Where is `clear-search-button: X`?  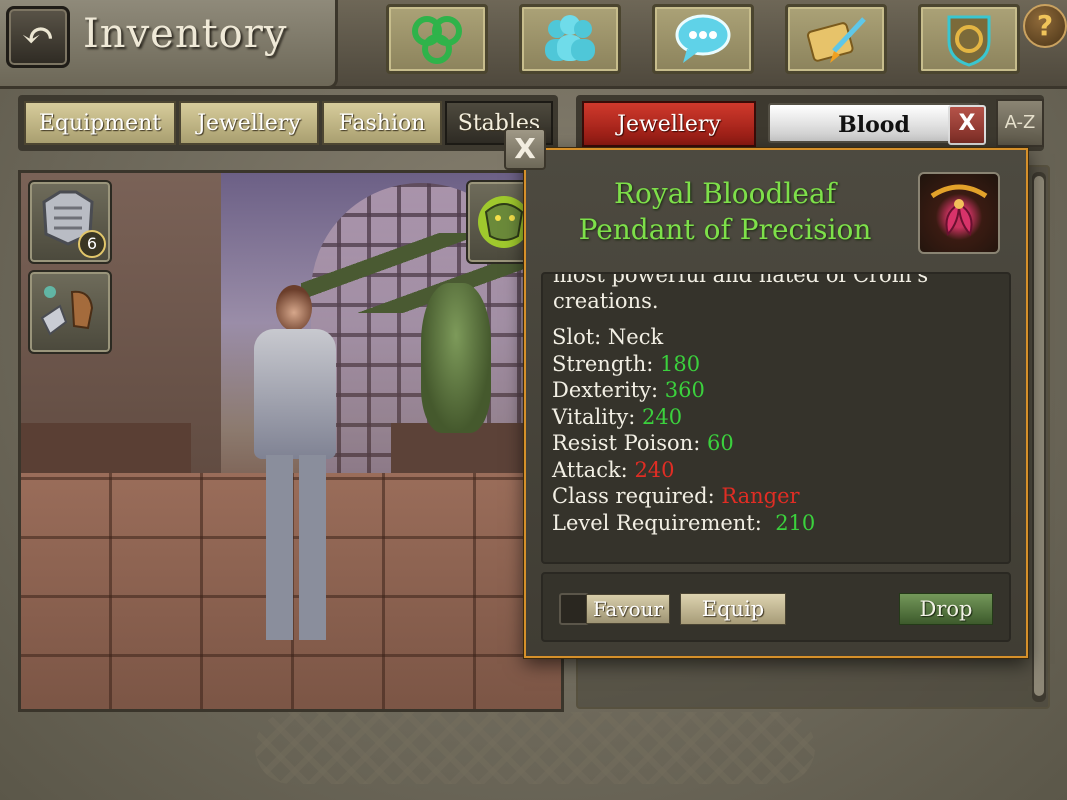 clear-search-button: X is located at coordinates (967, 125).